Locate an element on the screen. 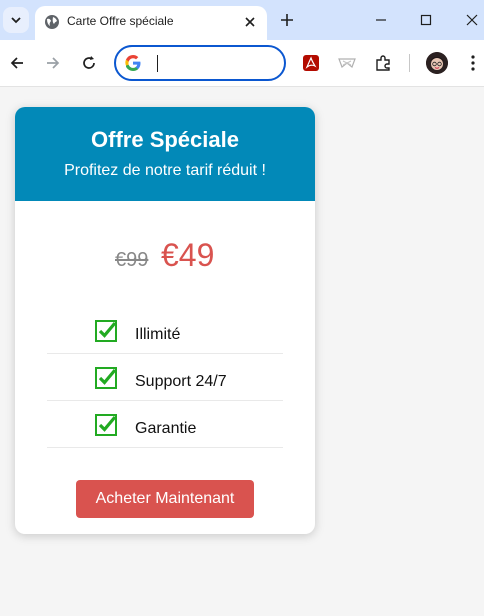  close-window-button is located at coordinates (472, 20).